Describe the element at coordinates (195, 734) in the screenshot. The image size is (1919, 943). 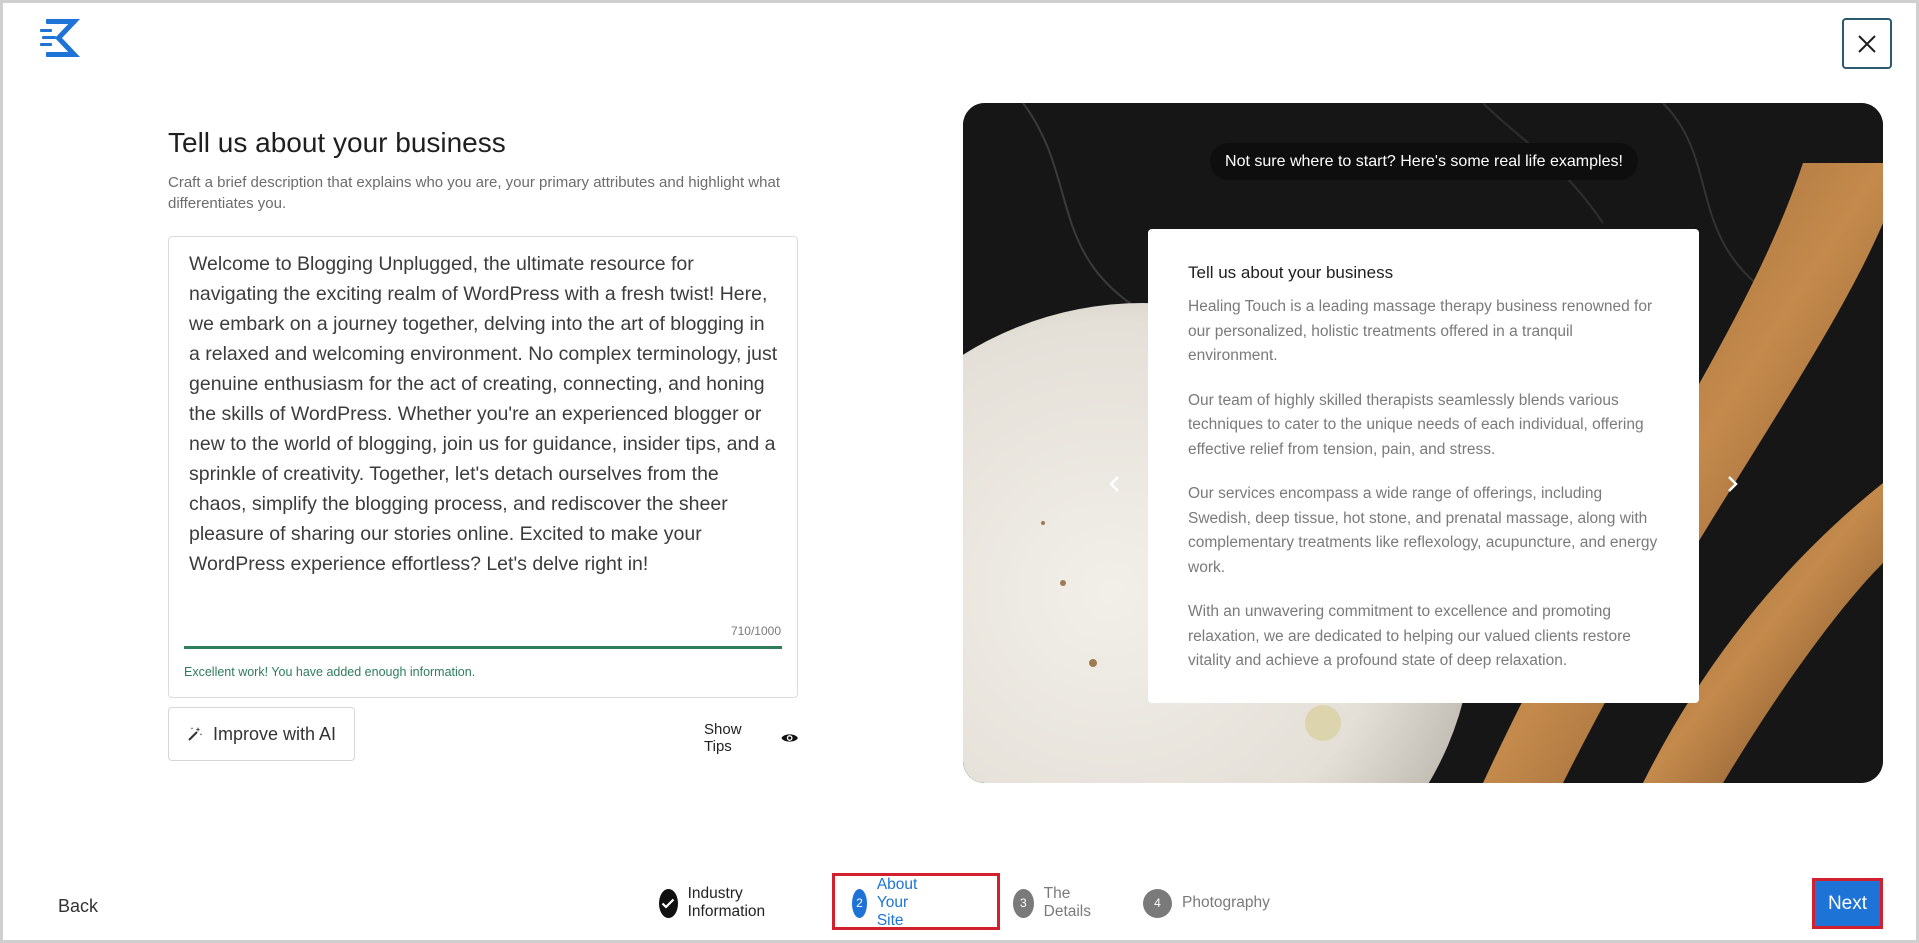
I see `magic-wand-icon` at that location.